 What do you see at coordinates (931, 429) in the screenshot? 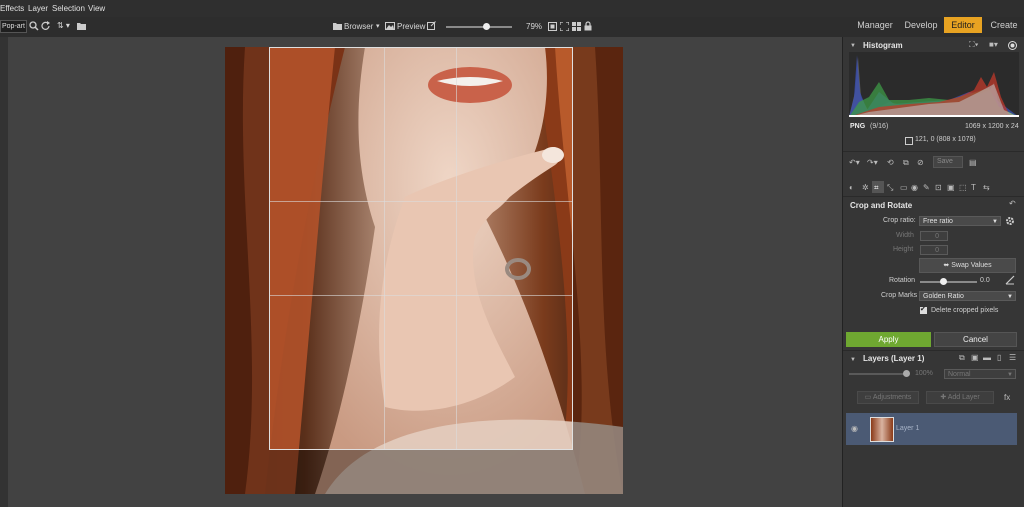
I see `layer-row: ◉ Layer 1` at bounding box center [931, 429].